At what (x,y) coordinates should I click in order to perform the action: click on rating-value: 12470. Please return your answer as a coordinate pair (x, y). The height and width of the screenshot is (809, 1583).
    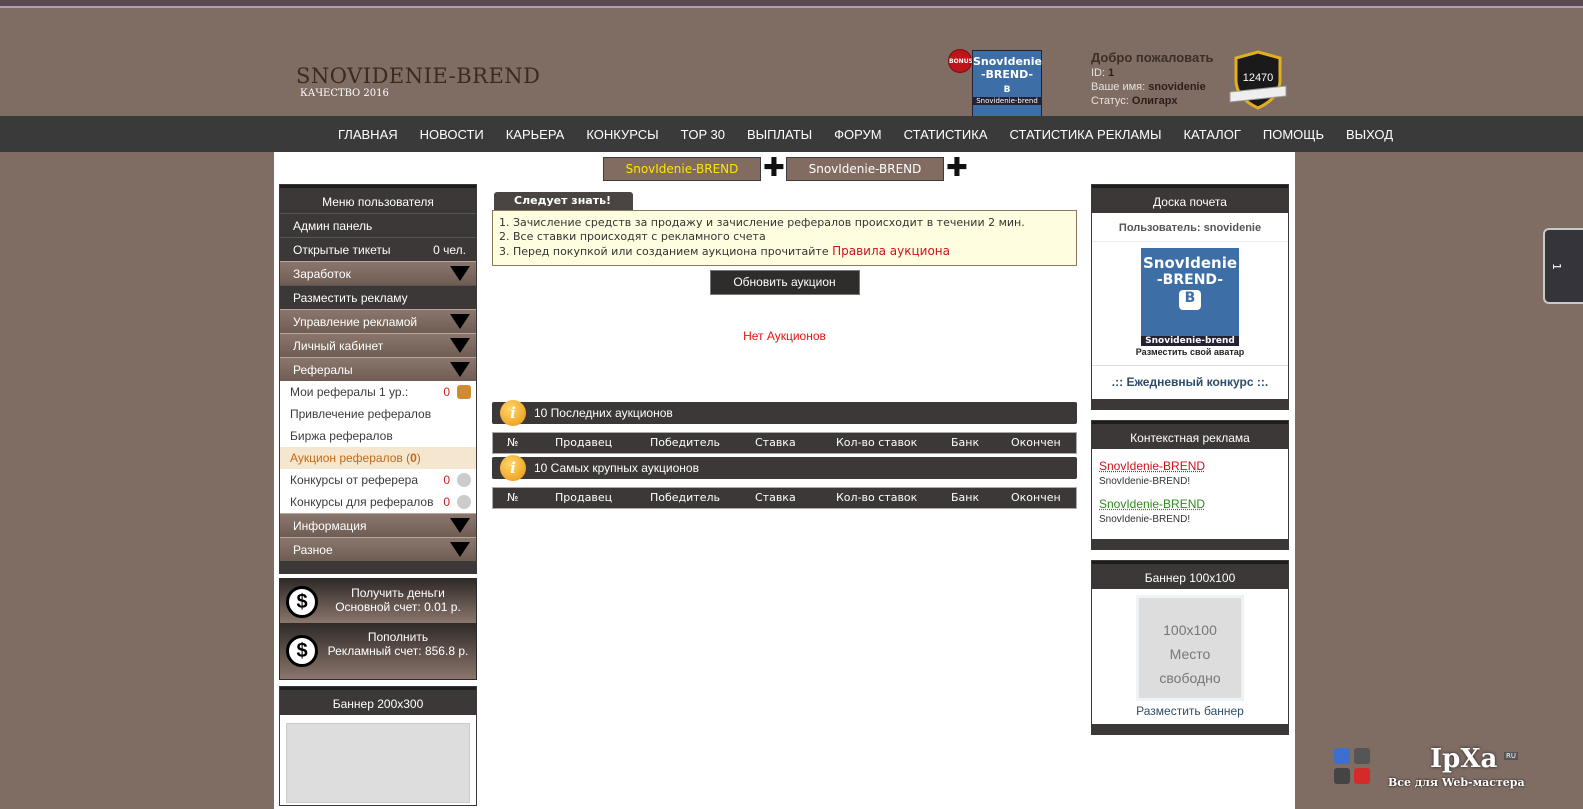
    Looking at the image, I should click on (1258, 78).